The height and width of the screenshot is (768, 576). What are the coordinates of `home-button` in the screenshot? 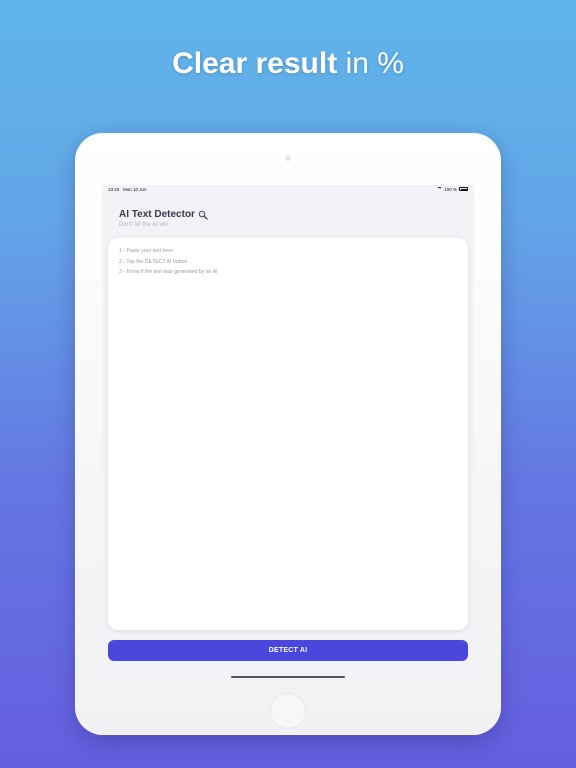 It's located at (288, 711).